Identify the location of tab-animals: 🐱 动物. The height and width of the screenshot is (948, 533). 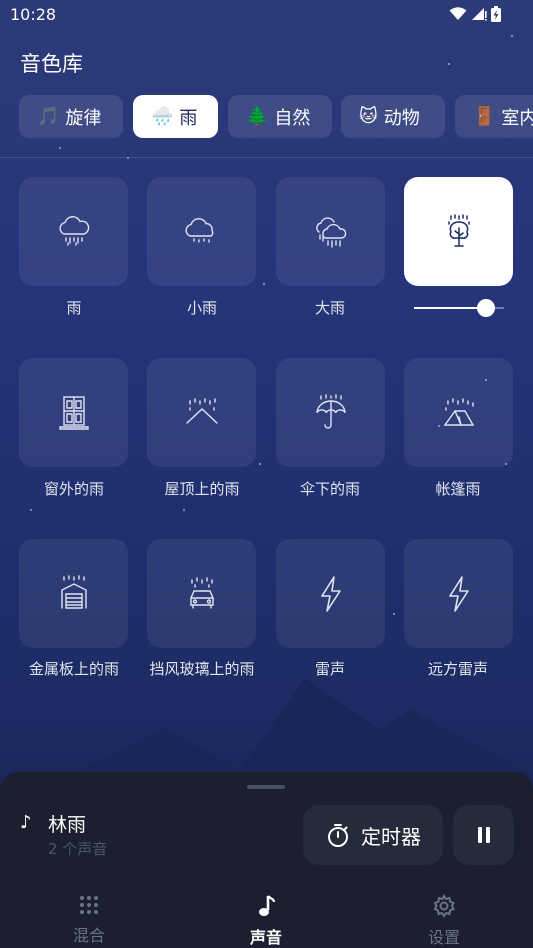
(393, 116).